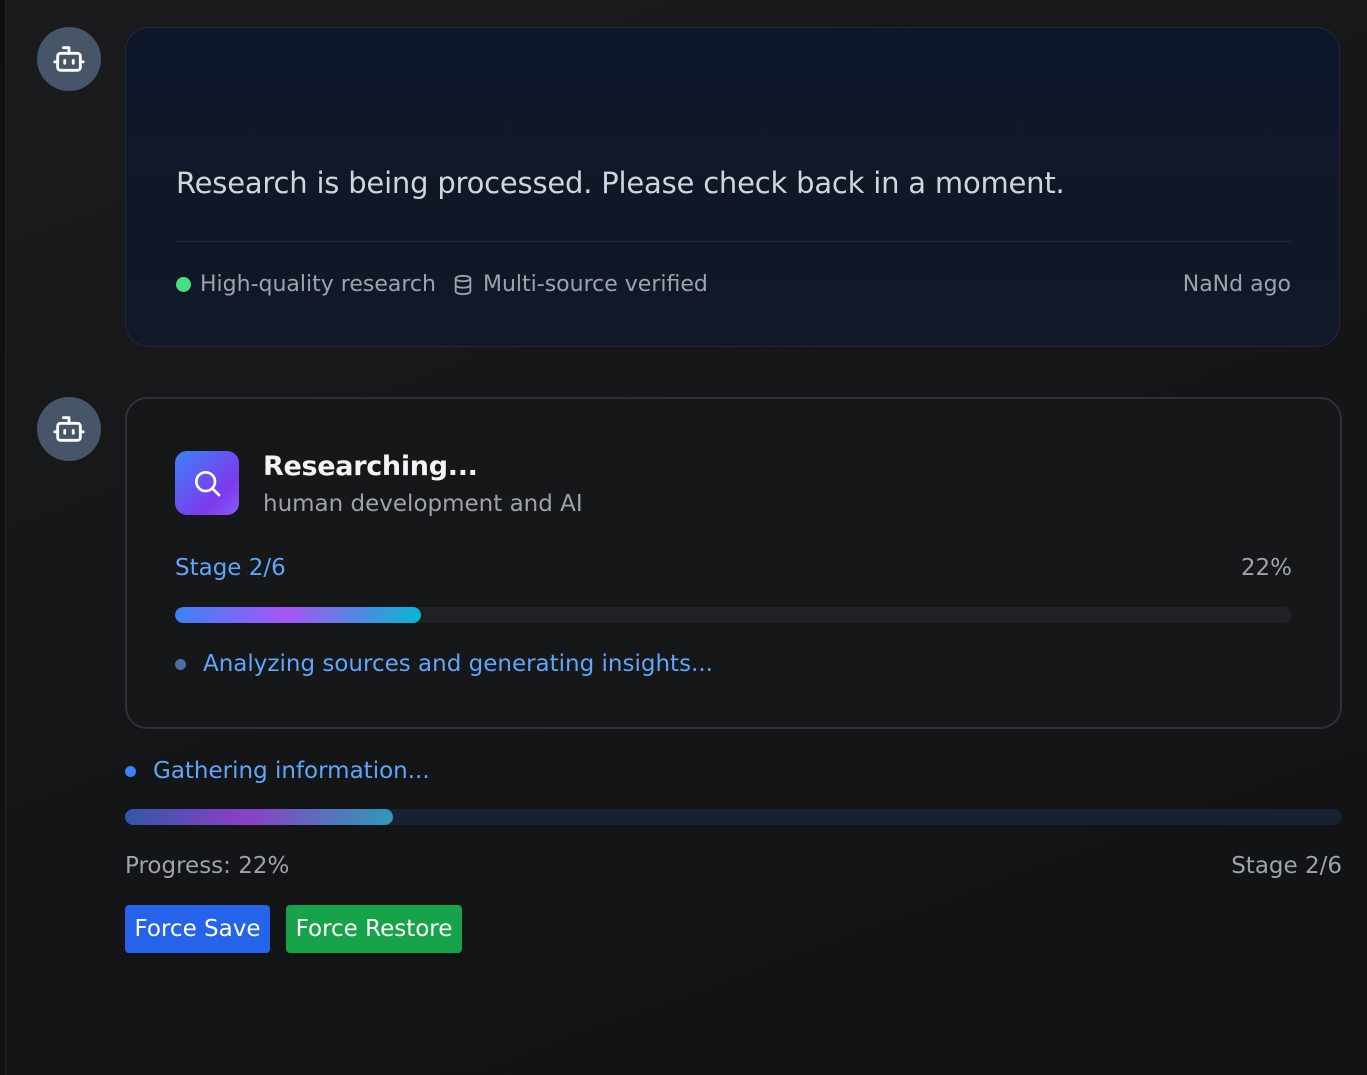  Describe the element at coordinates (207, 866) in the screenshot. I see `progress-text: Progress: 22%` at that location.